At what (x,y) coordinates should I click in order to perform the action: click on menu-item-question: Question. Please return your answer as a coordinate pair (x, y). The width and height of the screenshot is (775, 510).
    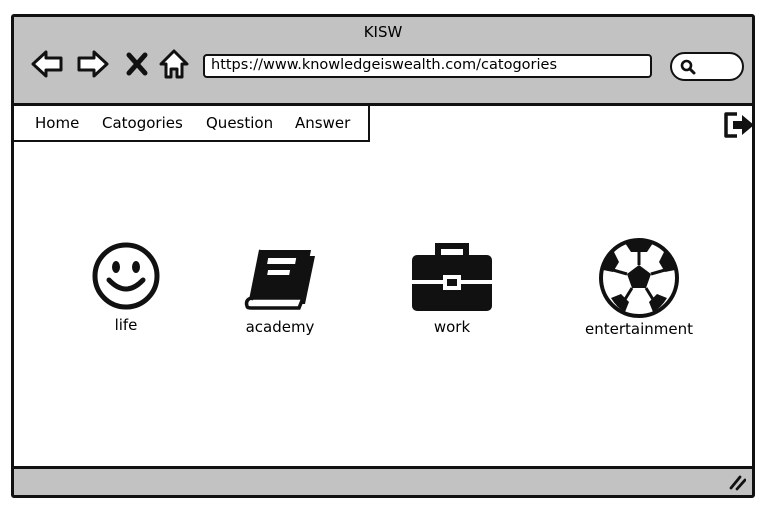
    Looking at the image, I should click on (239, 123).